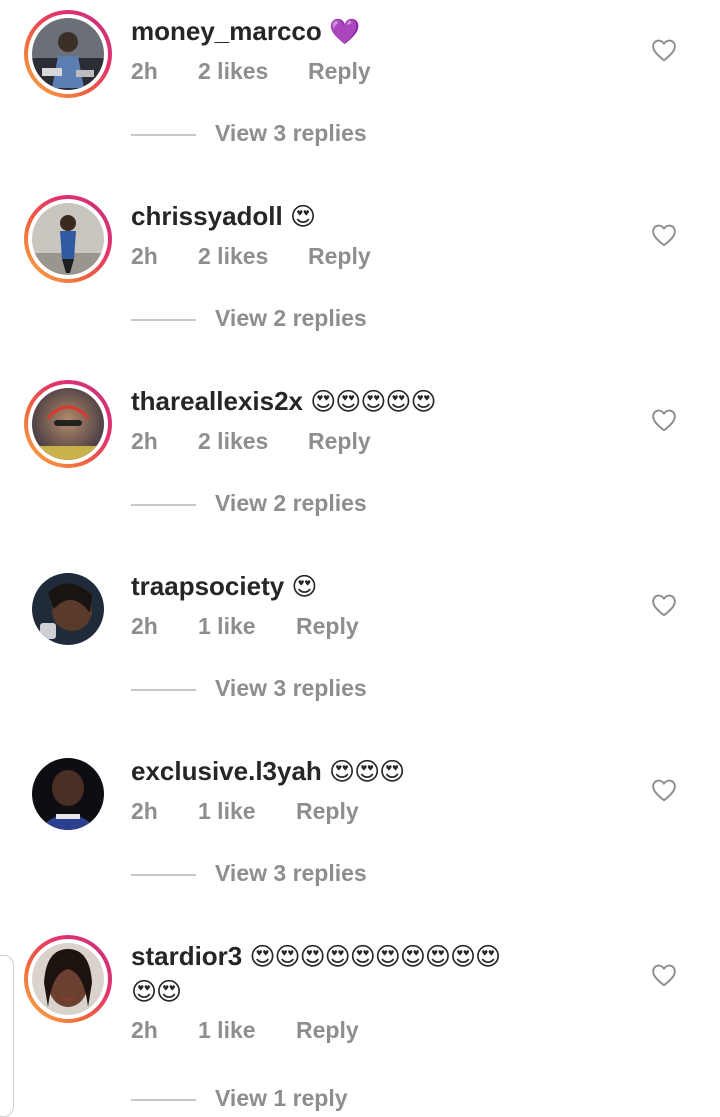  What do you see at coordinates (226, 31) in the screenshot?
I see `username: money_marcco` at bounding box center [226, 31].